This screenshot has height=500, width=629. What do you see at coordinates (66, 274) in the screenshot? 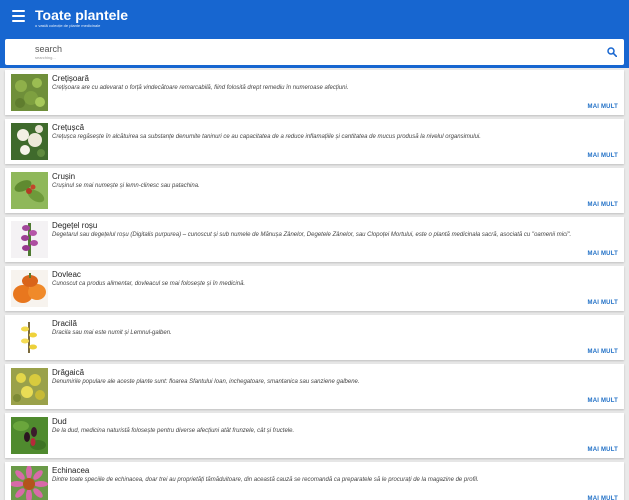
I see `plant-name: Dovleac` at bounding box center [66, 274].